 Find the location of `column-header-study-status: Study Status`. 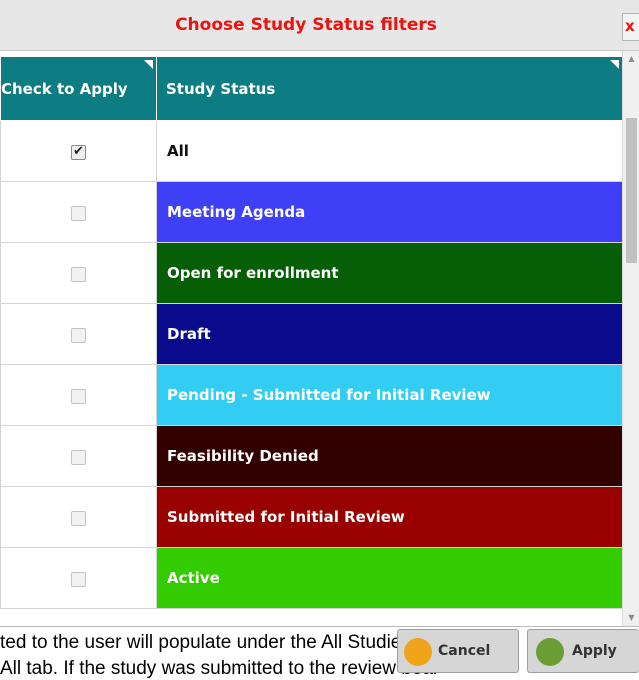

column-header-study-status: Study Status is located at coordinates (389, 88).